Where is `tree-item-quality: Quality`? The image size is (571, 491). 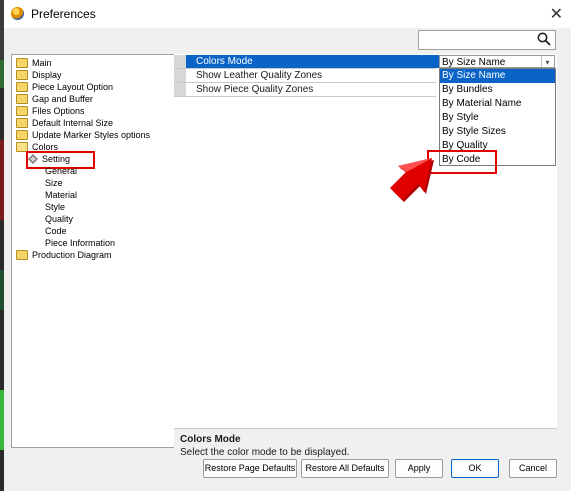
tree-item-quality: Quality is located at coordinates (59, 219).